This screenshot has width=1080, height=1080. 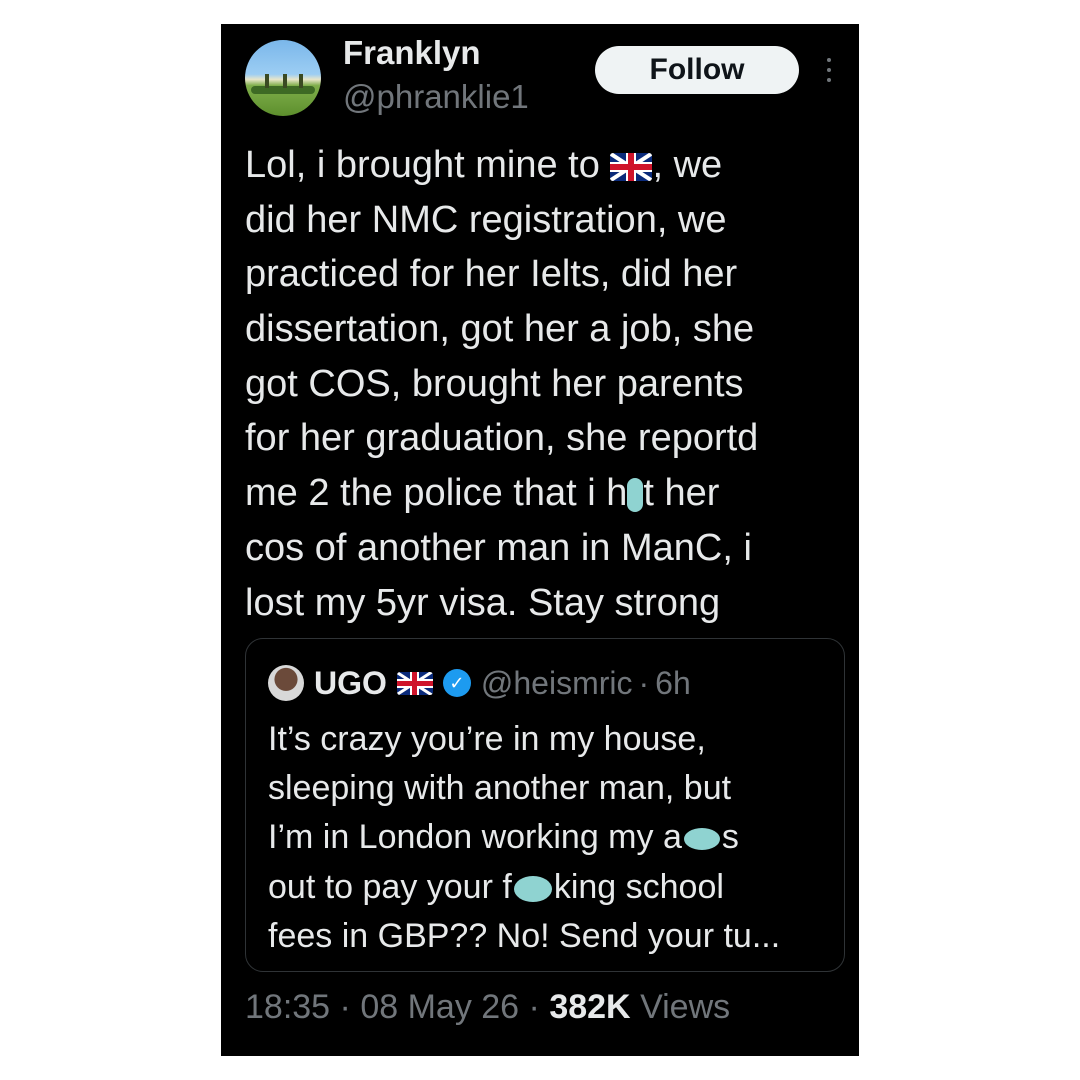 I want to click on tweet-line: did her NMC registration, we, so click(x=486, y=219).